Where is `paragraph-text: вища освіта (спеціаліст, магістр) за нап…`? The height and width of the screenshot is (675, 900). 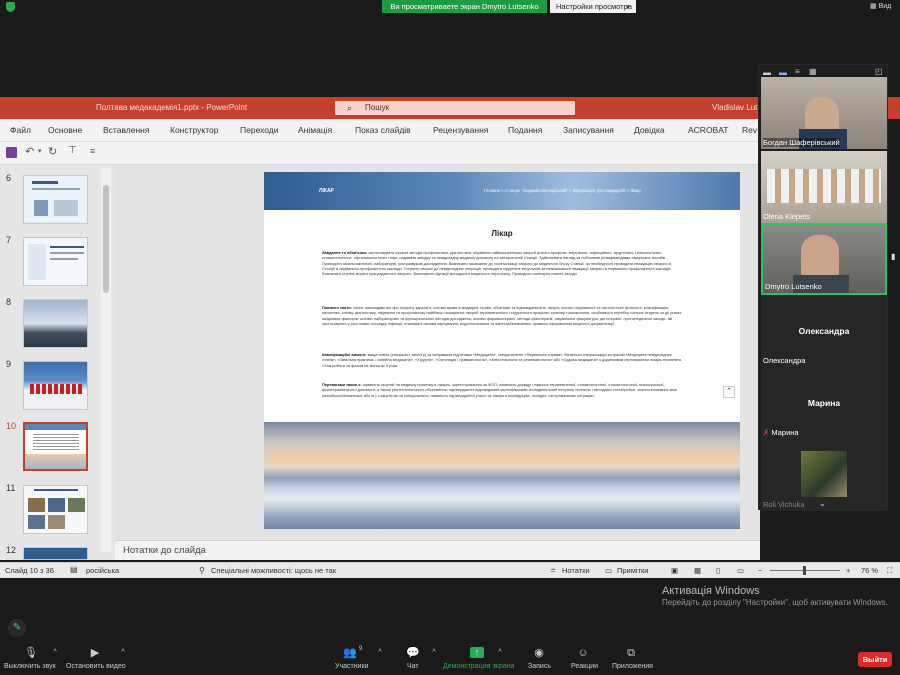 paragraph-text: вища освіта (спеціаліст, магістр) за нап… is located at coordinates (502, 360).